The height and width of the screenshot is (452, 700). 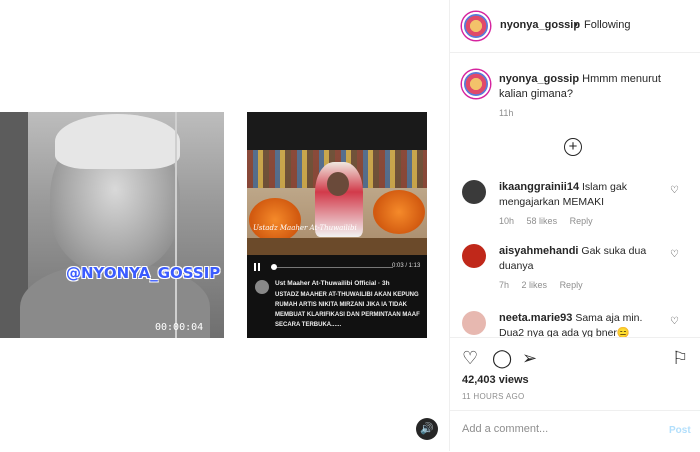 I want to click on progress-track, so click(x=332, y=267).